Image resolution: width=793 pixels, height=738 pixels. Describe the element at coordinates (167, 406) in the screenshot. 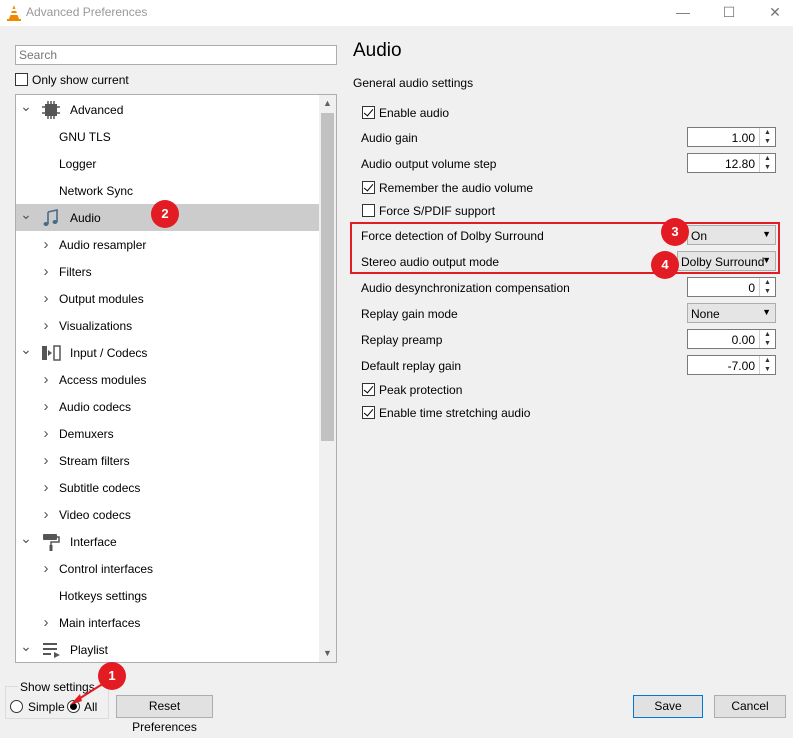

I see `tree-item-audio-codecs: › Audio codecs` at that location.